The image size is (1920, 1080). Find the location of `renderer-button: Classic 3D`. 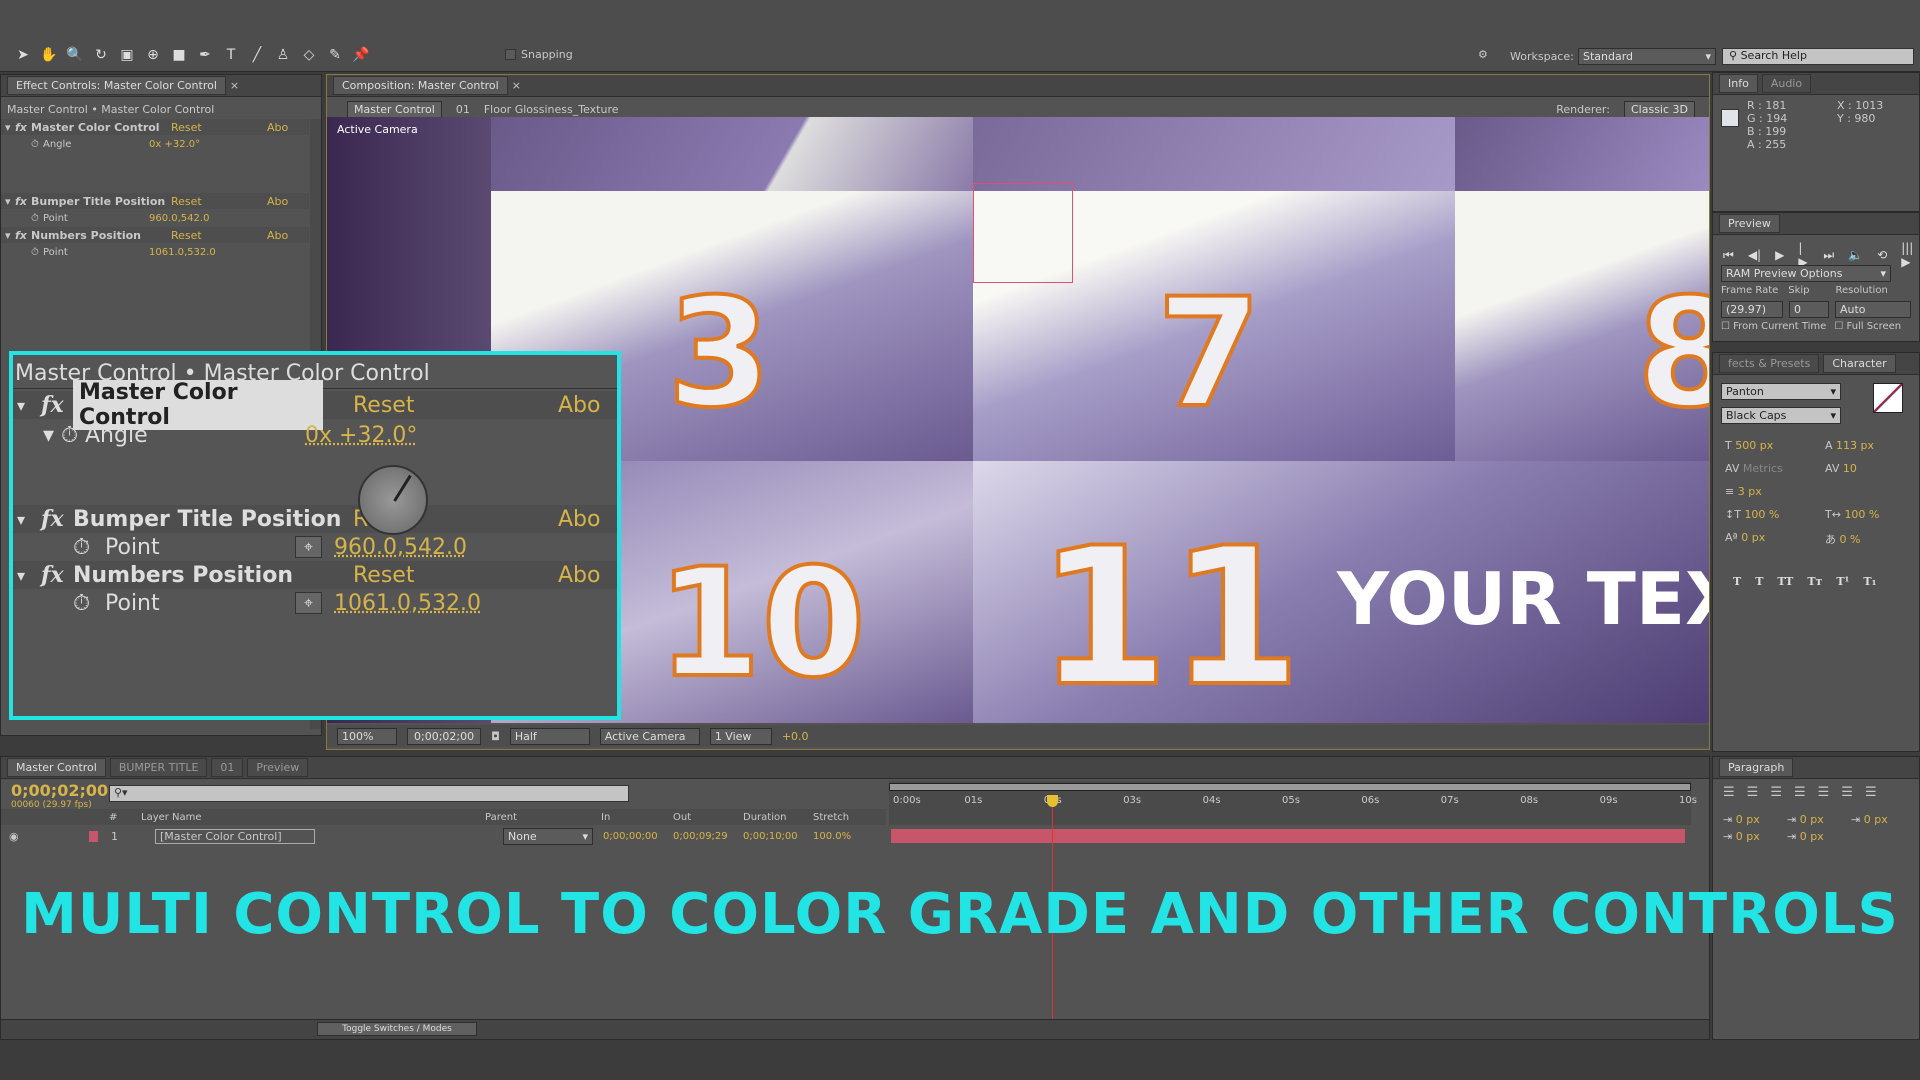

renderer-button: Classic 3D is located at coordinates (1659, 109).